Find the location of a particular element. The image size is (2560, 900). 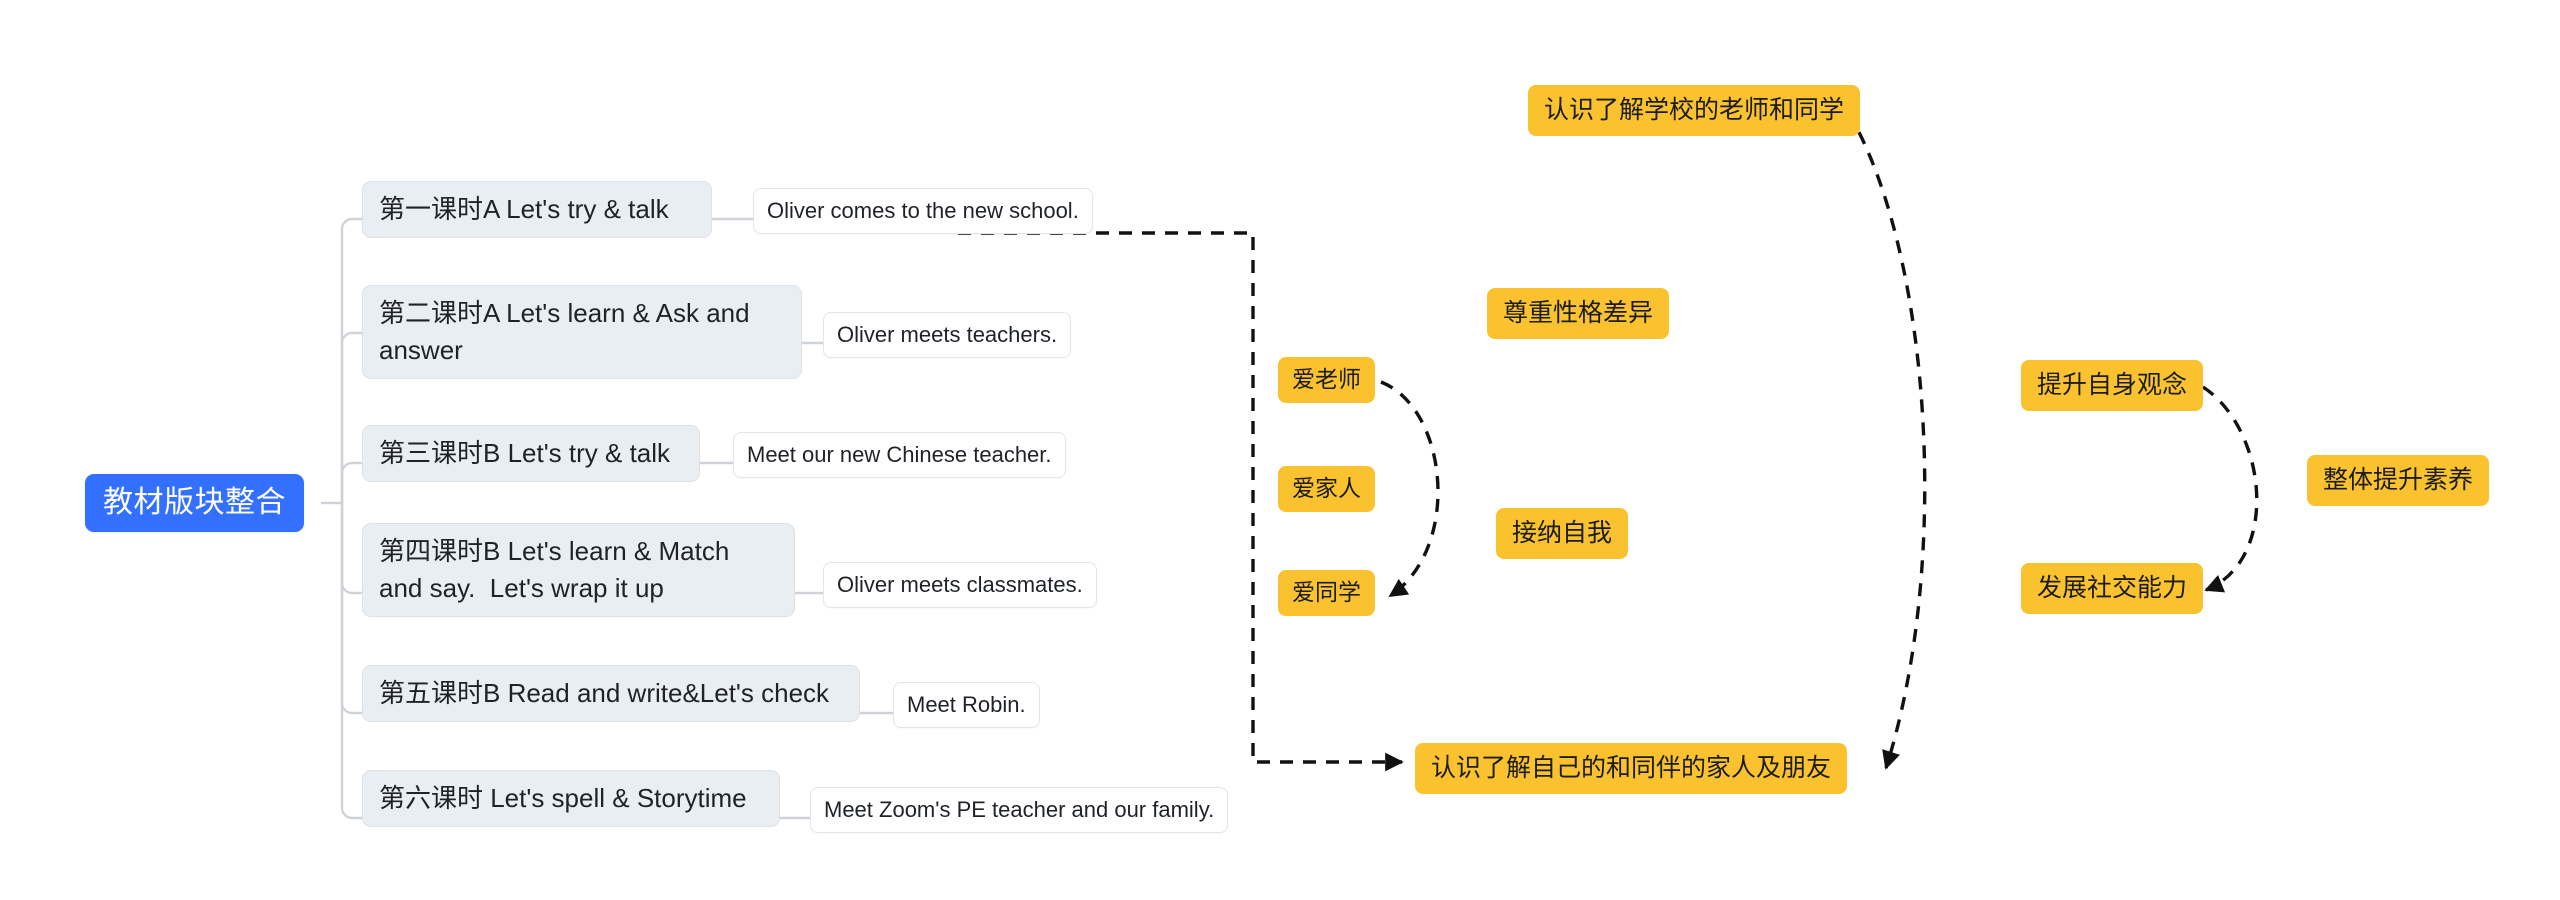

goal-node-accept-self-label: 接纳自我 is located at coordinates (1562, 533).